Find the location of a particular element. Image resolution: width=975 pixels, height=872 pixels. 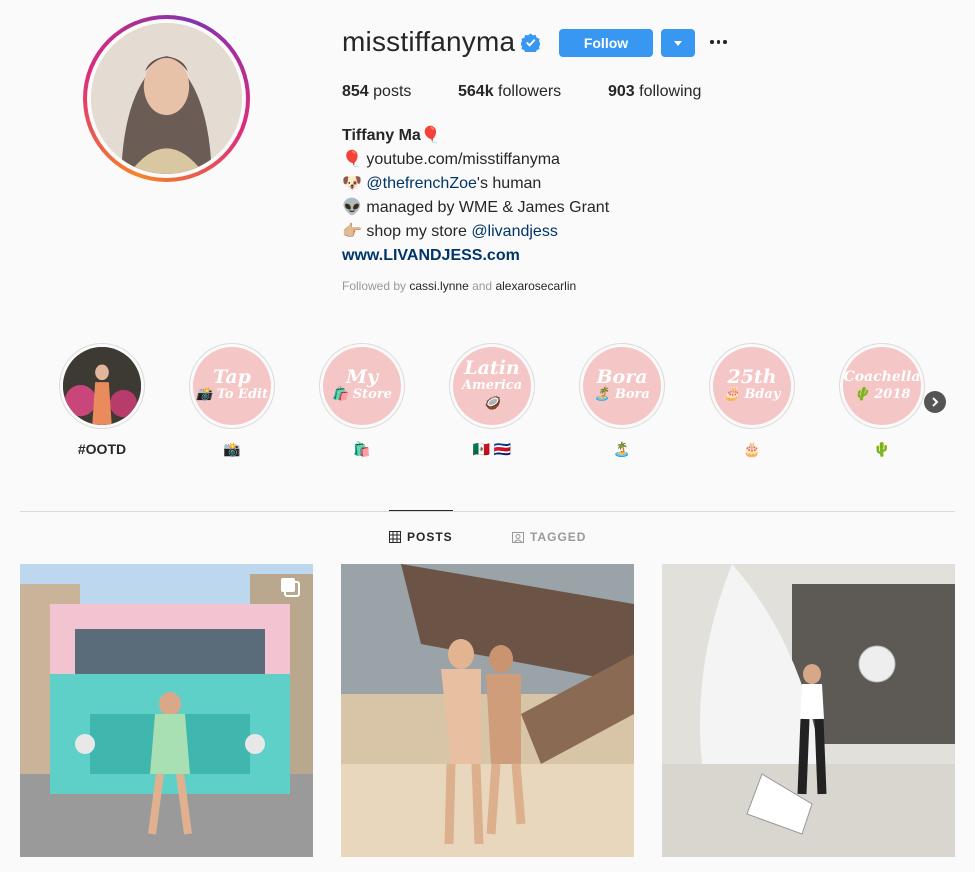

bio-management-text: managed by WME & James Grant is located at coordinates (488, 207).